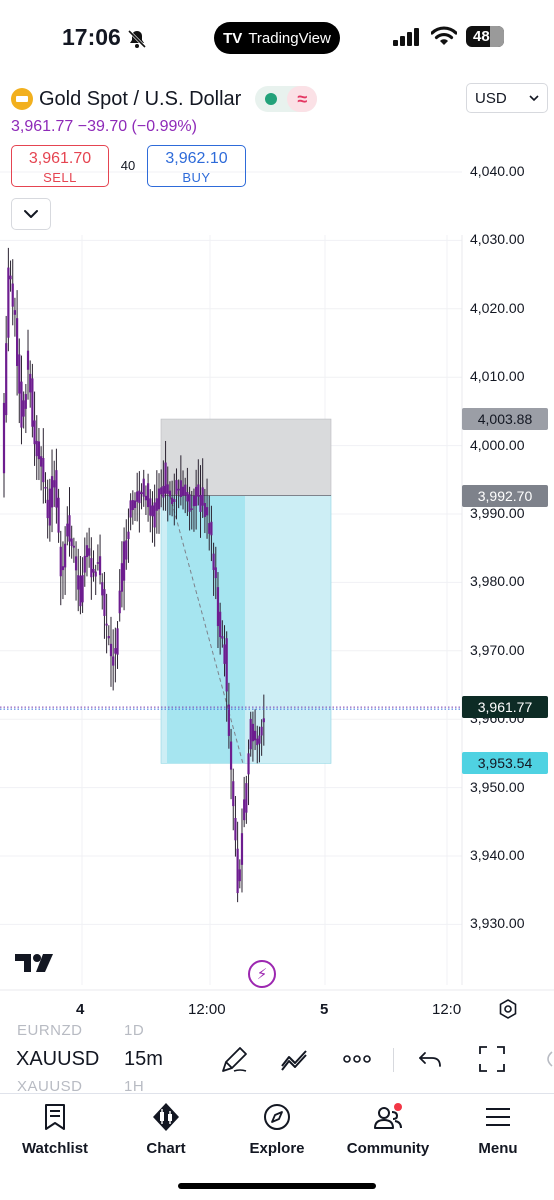  What do you see at coordinates (206, 629) in the screenshot?
I see `active-profit-zone` at bounding box center [206, 629].